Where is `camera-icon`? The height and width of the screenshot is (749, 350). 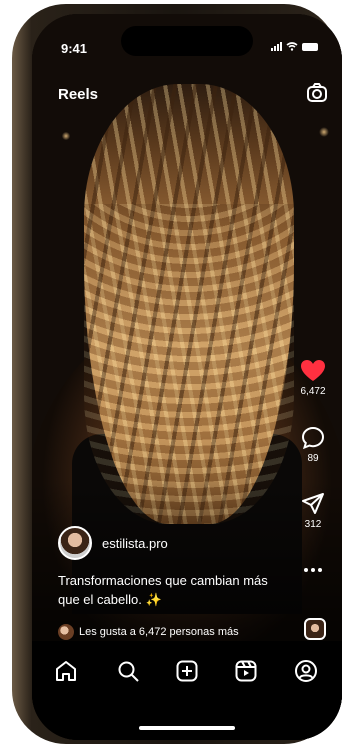
camera-icon is located at coordinates (317, 93).